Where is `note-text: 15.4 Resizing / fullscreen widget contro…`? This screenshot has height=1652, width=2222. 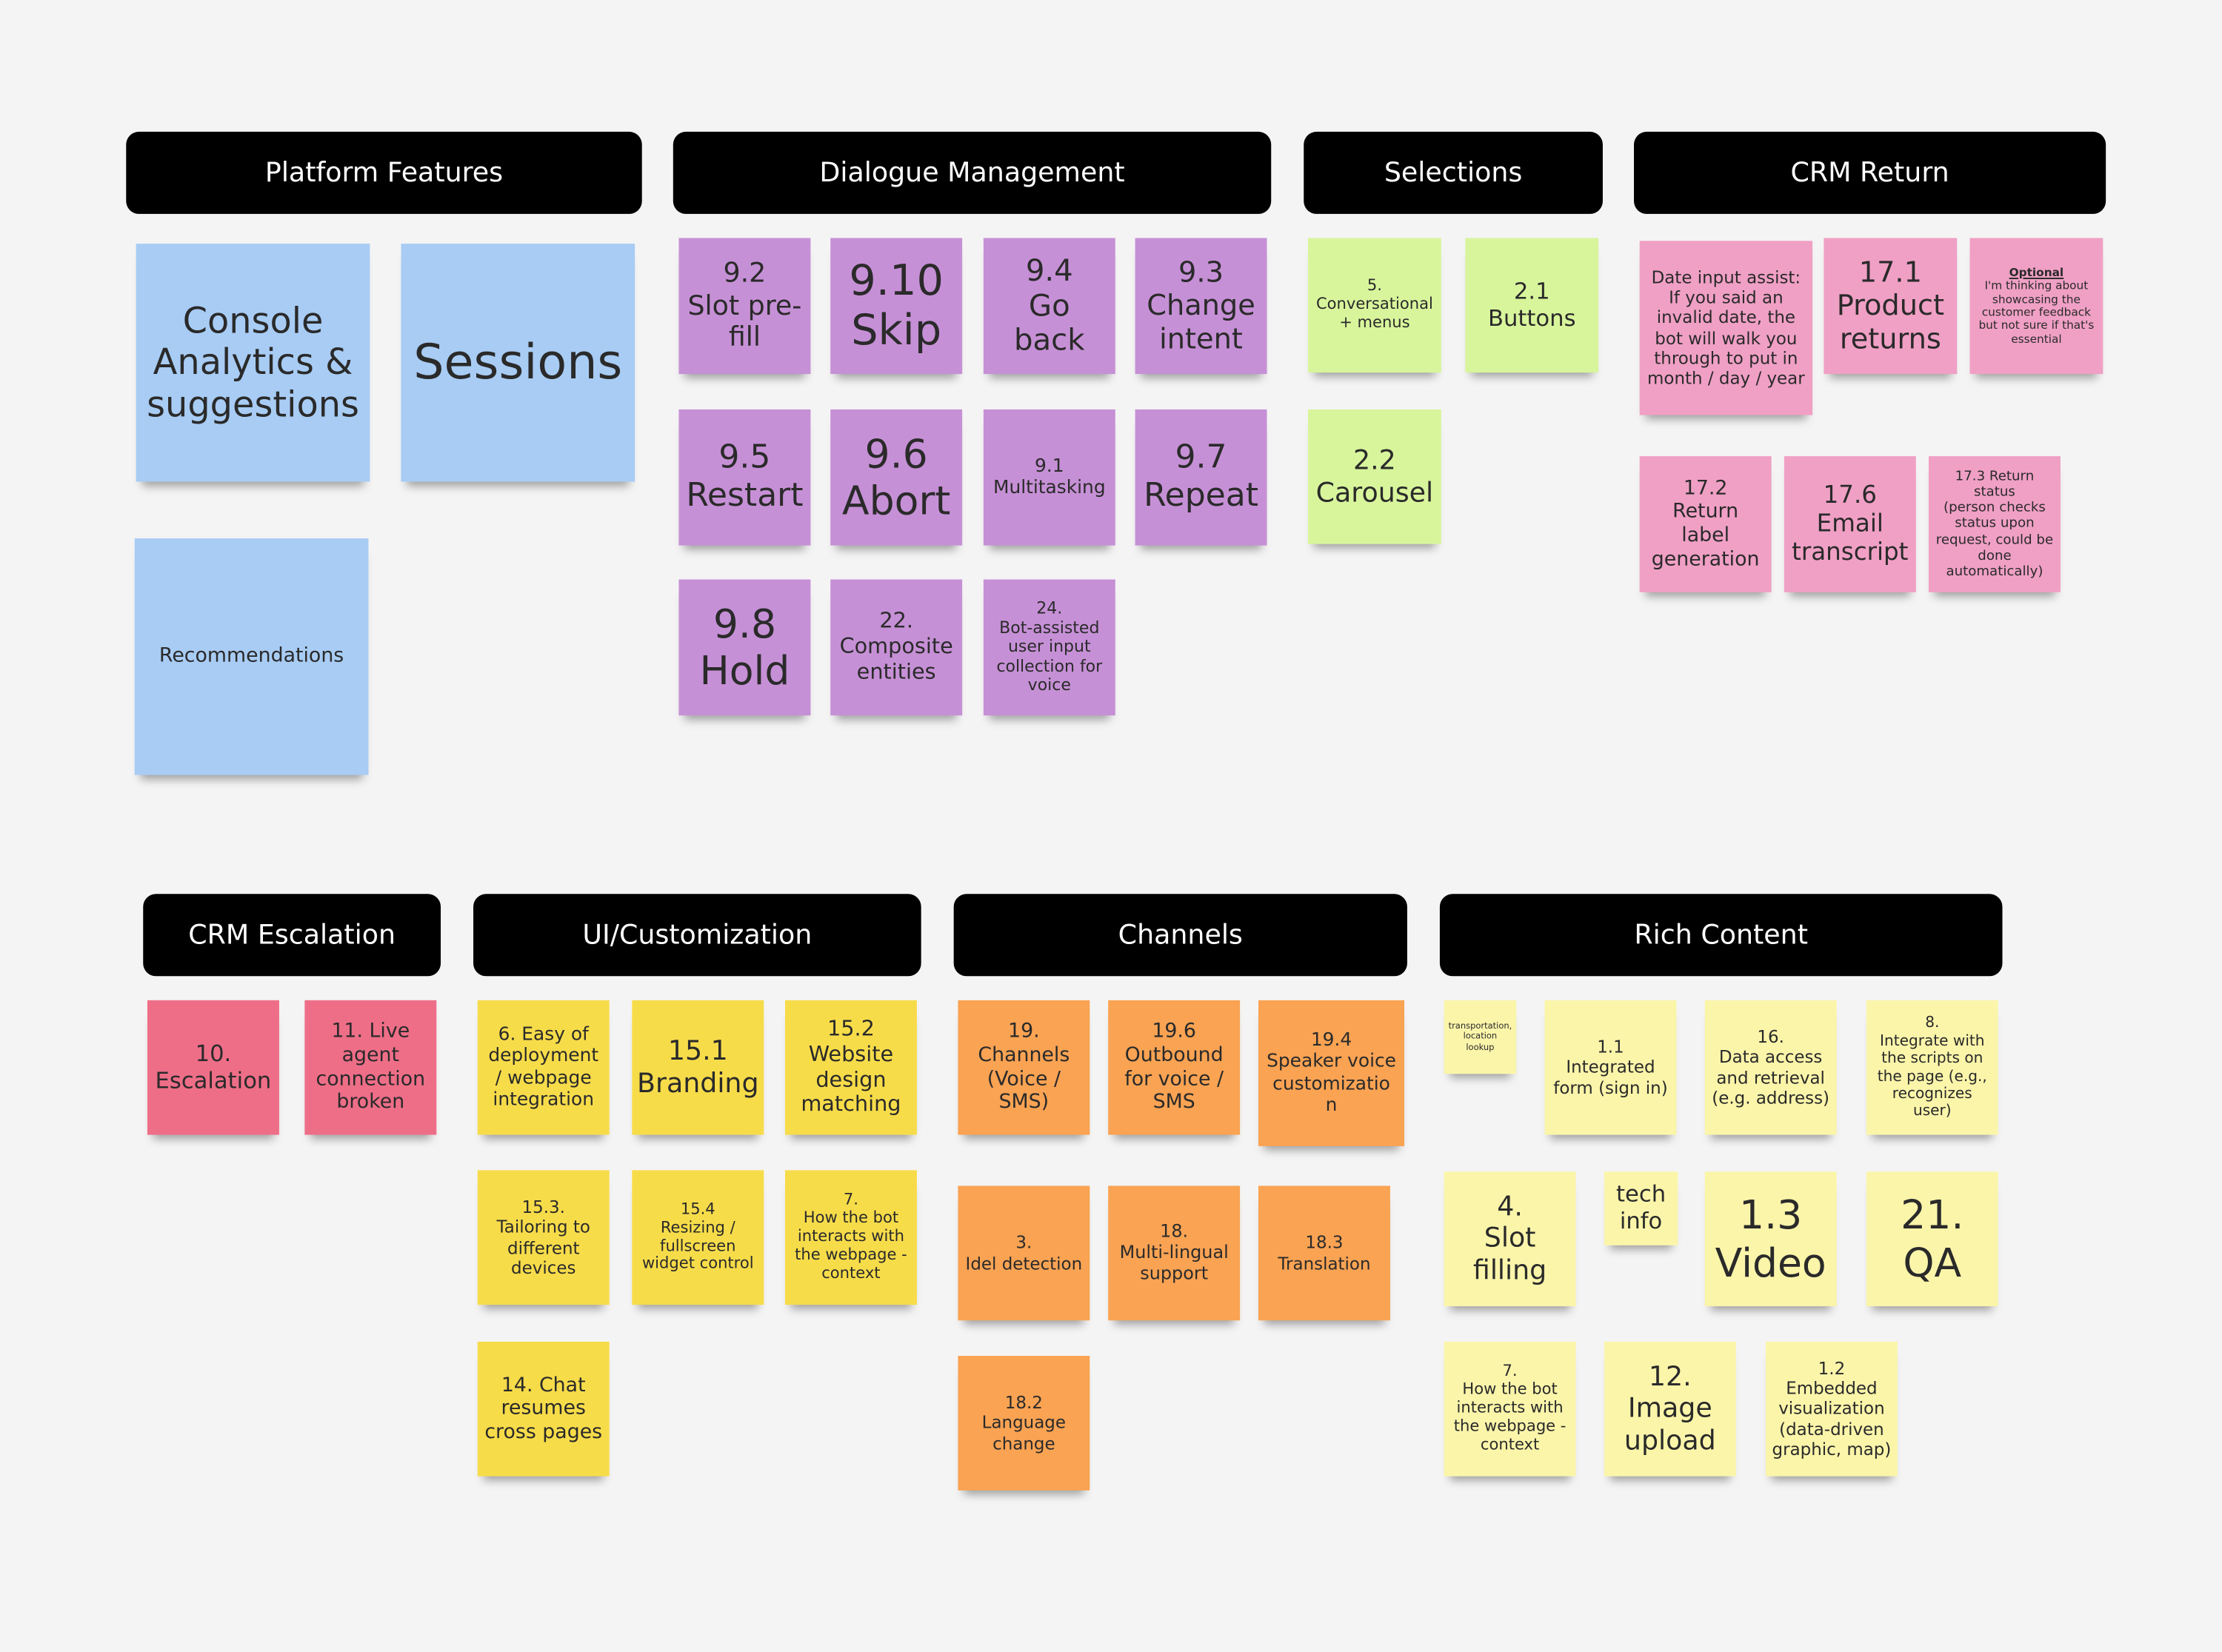
note-text: 15.4 Resizing / fullscreen widget contro… is located at coordinates (697, 1236).